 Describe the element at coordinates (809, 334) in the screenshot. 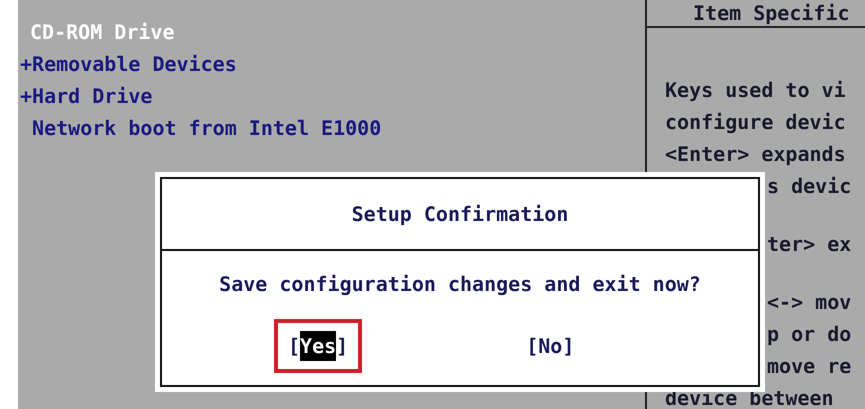

I see `help-text-line: p or do` at that location.